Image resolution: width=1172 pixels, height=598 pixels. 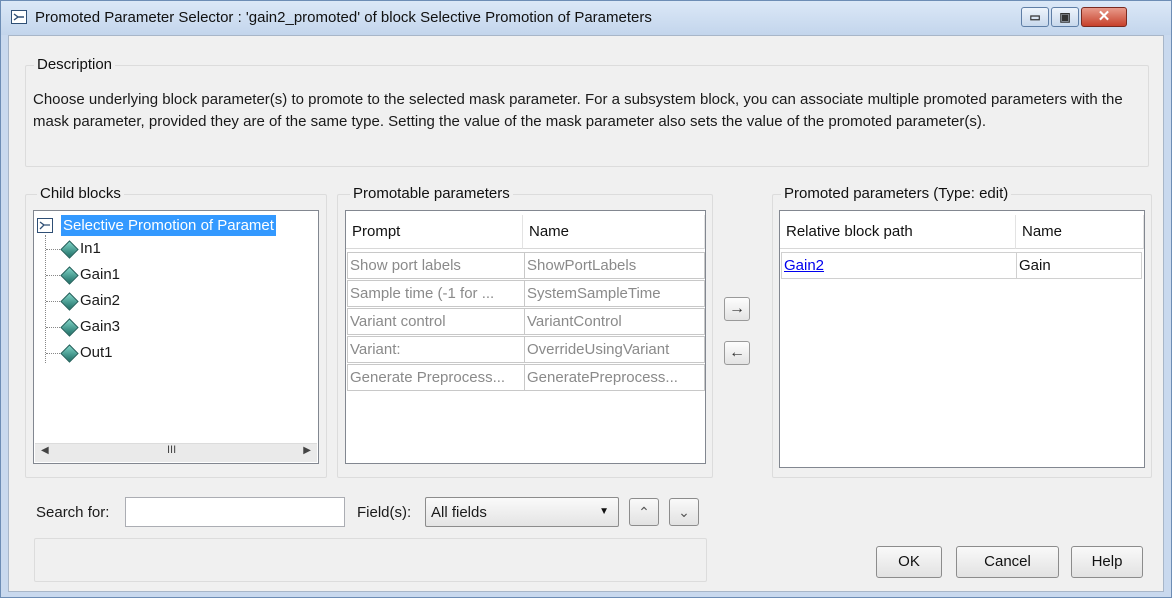 What do you see at coordinates (100, 329) in the screenshot?
I see `tree-item-gain3: Gain3` at bounding box center [100, 329].